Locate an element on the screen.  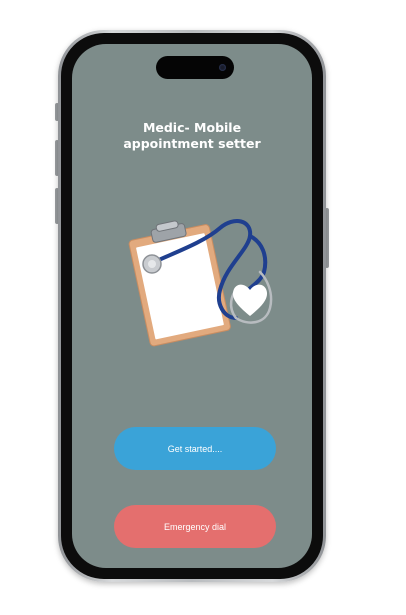
dynamic-island is located at coordinates (195, 67).